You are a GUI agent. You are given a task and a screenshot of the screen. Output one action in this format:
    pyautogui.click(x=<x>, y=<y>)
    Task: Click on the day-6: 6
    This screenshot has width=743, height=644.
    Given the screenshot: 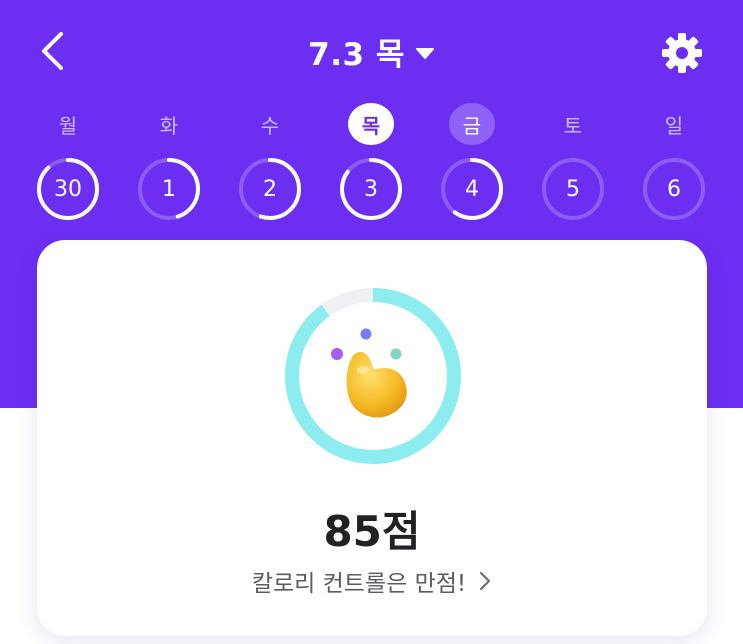 What is the action you would take?
    pyautogui.click(x=674, y=189)
    